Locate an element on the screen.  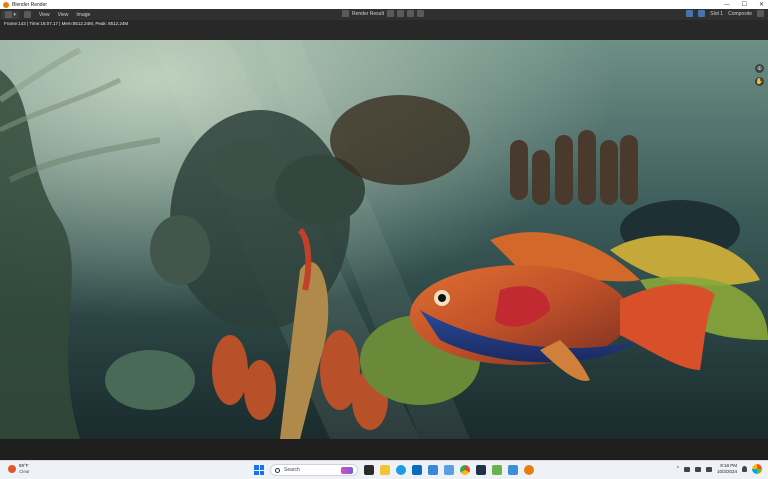
view-mode-icon is located at coordinates (27, 14).